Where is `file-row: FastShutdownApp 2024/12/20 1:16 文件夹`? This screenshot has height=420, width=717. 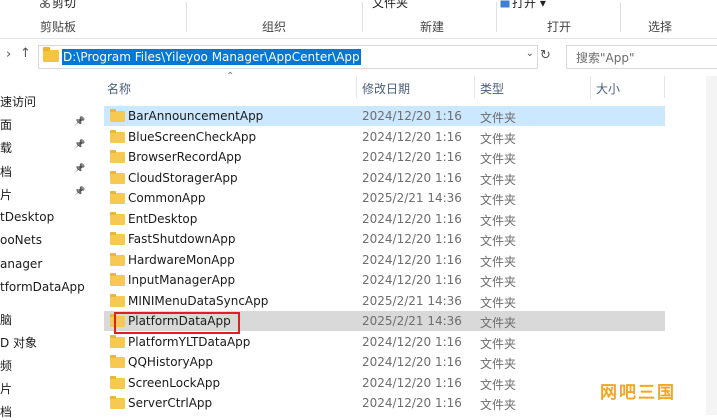
file-row: FastShutdownApp 2024/12/20 1:16 文件夹 is located at coordinates (384, 239).